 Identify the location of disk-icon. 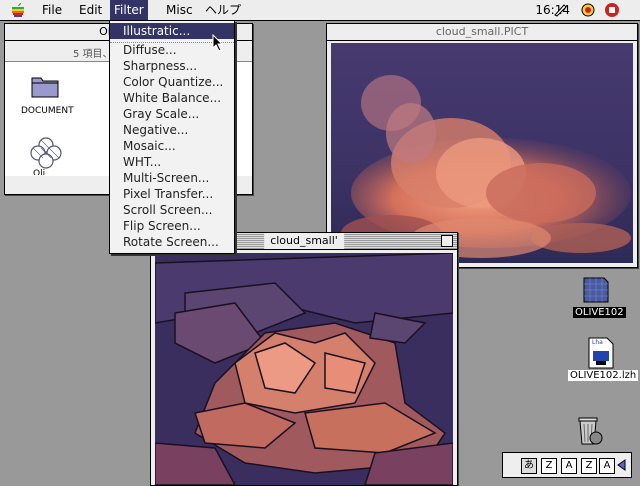
(596, 290).